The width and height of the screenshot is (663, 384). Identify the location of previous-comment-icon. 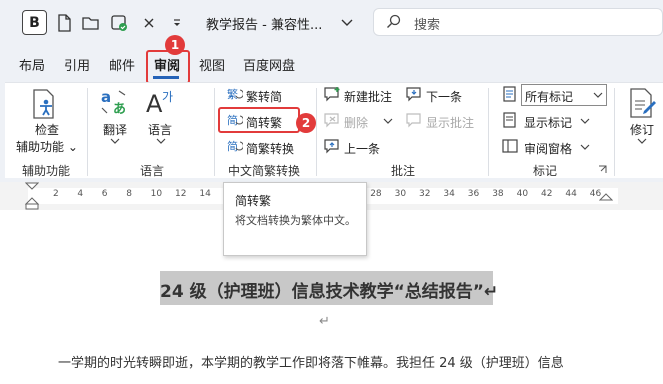
(333, 146).